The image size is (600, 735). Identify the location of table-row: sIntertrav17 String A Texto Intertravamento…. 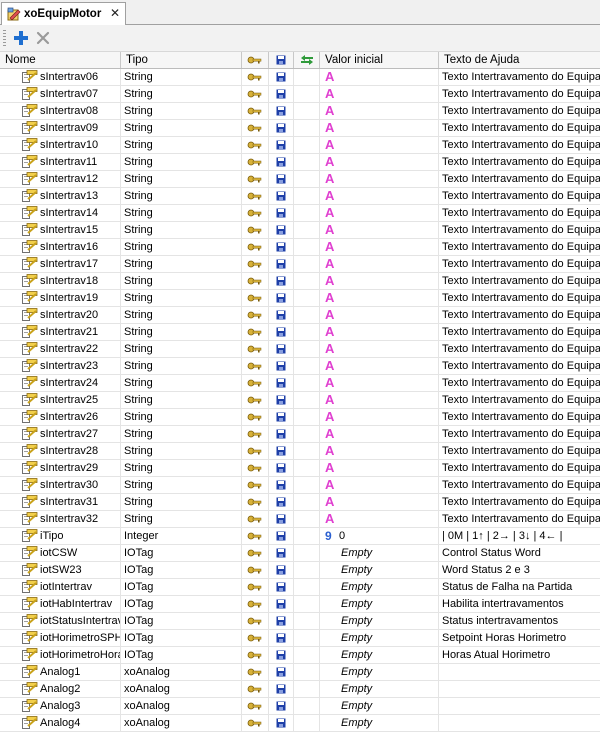
(300, 264).